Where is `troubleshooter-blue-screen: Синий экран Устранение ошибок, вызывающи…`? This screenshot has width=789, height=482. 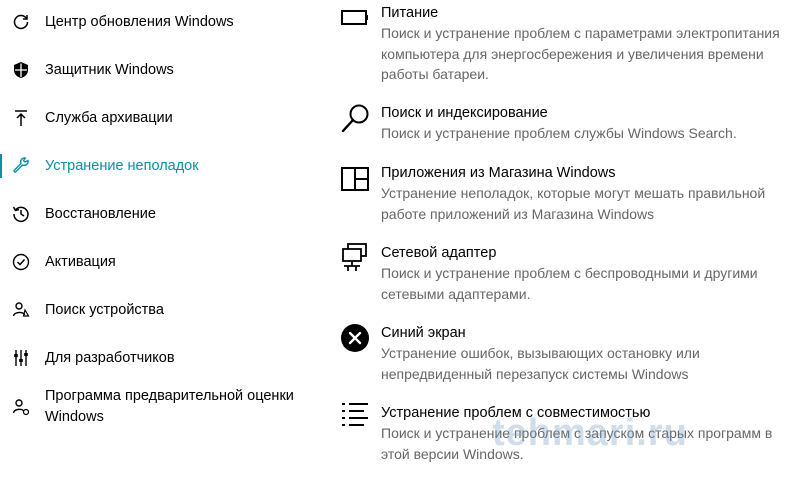
troubleshooter-blue-screen: Синий экран Устранение ошибок, вызывающи… is located at coordinates (555, 354).